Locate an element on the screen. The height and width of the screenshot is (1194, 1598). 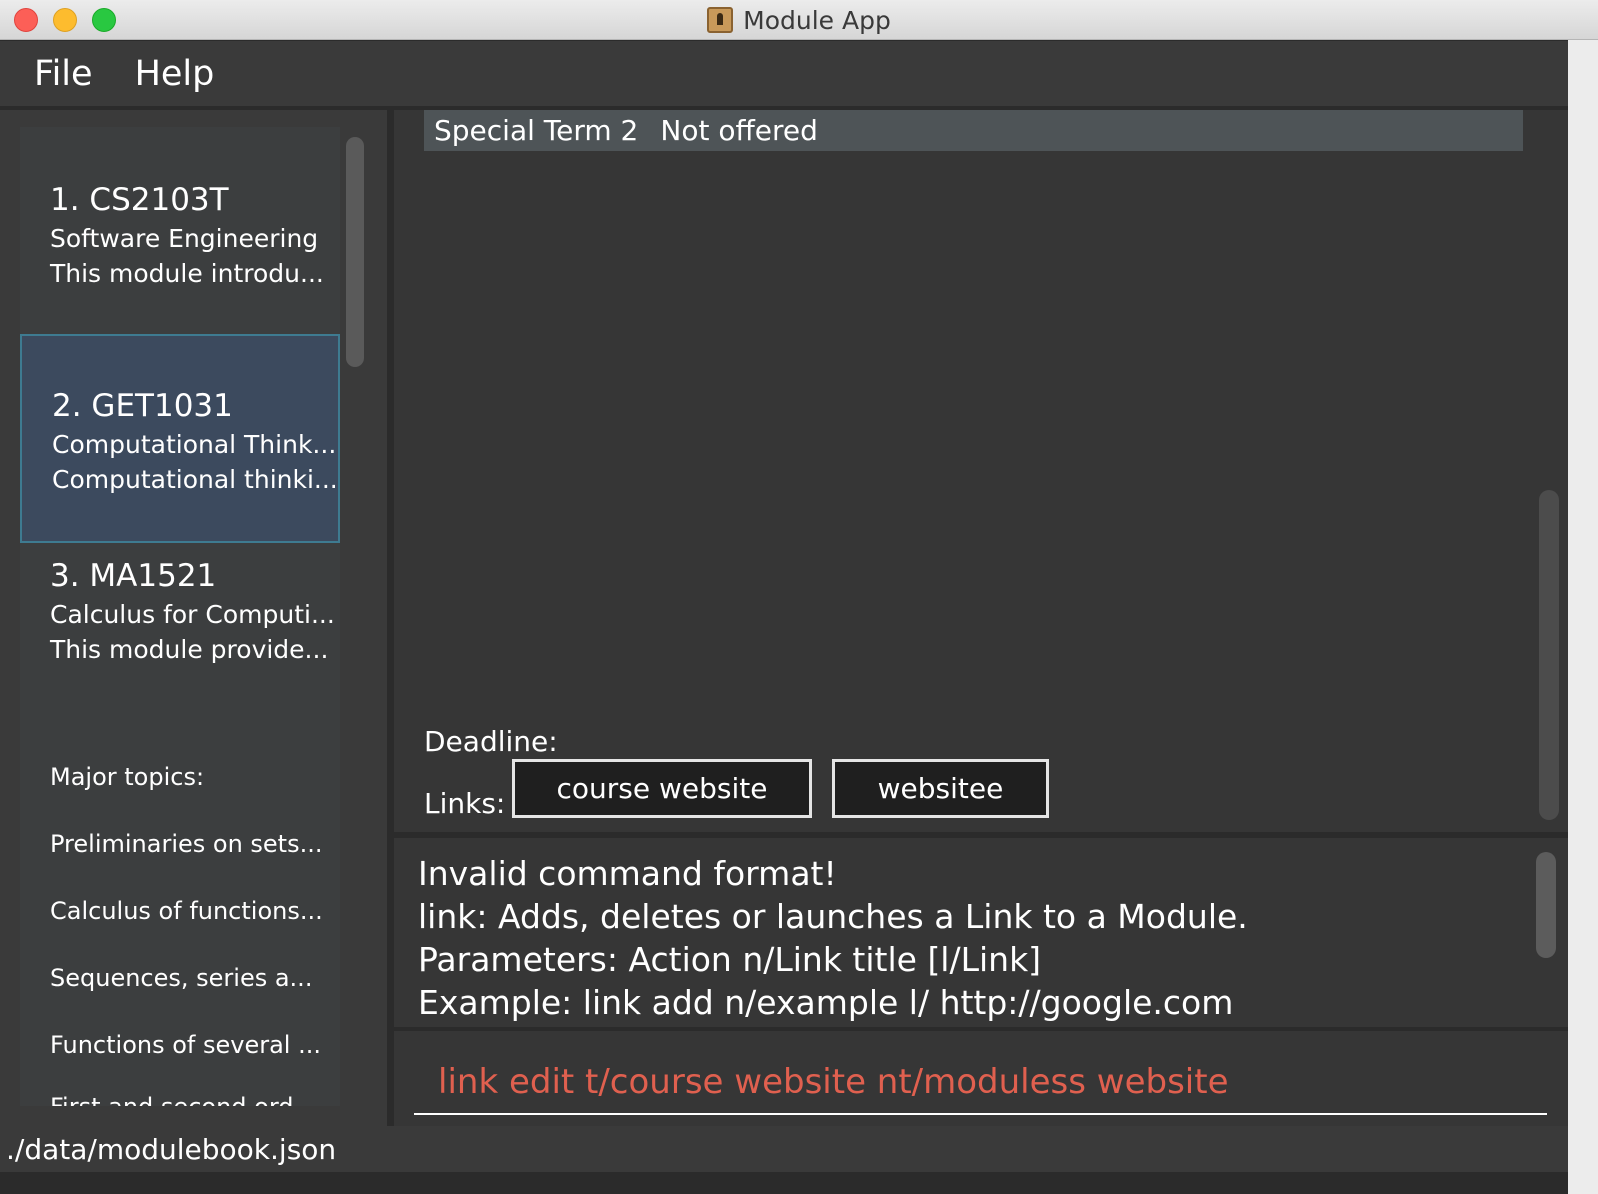
term-row: Special Term 2 Not offered is located at coordinates (973, 130).